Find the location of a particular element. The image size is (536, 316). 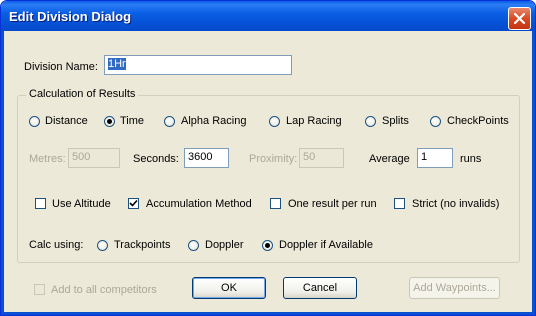

window-frame-bottom is located at coordinates (268, 313).